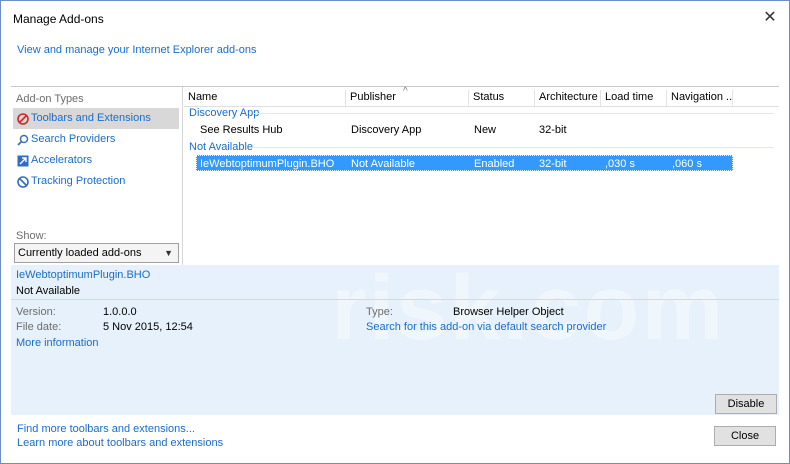 The width and height of the screenshot is (790, 464). Describe the element at coordinates (494, 164) in the screenshot. I see `cell-status: Enabled` at that location.